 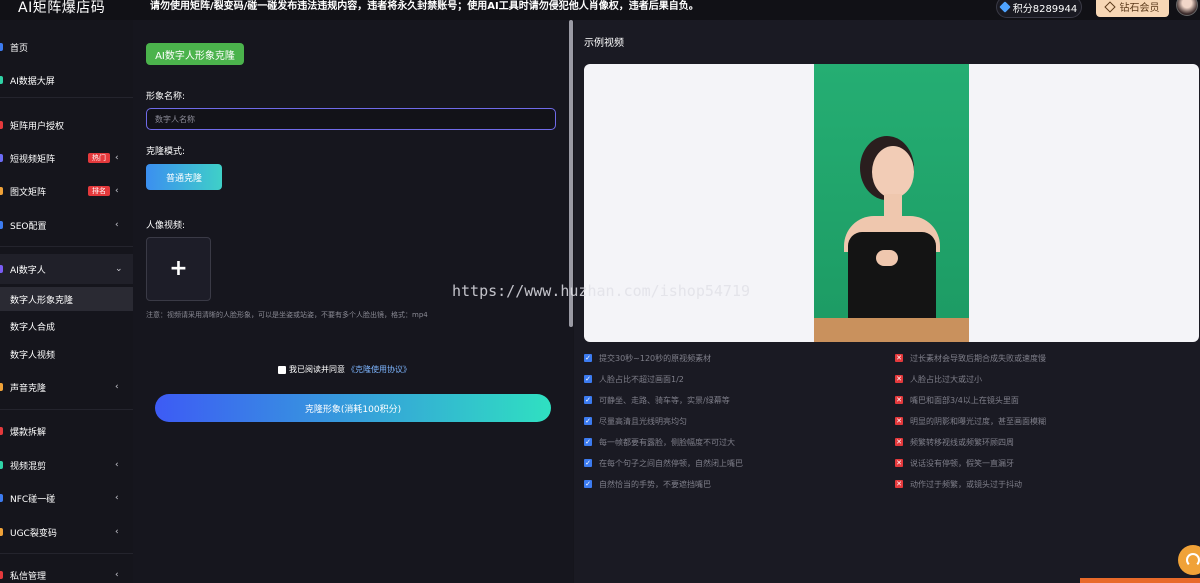 I want to click on user-avatar, so click(x=1187, y=8).